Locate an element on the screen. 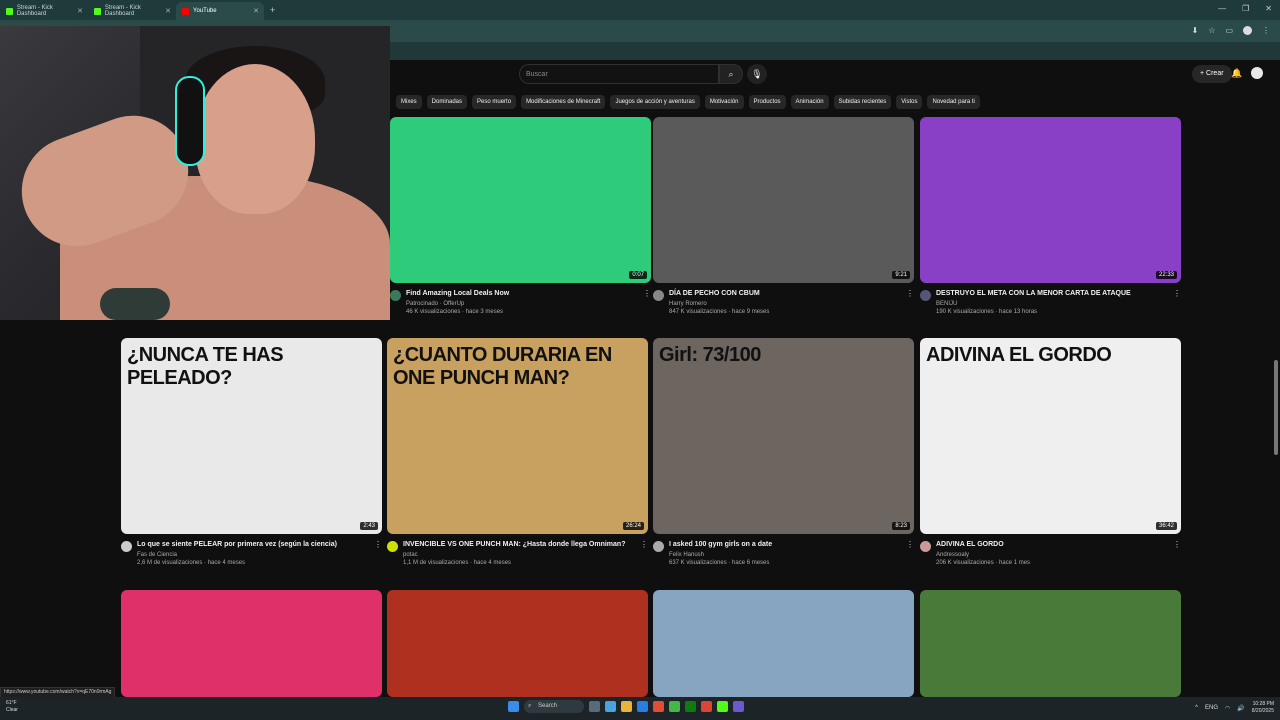 The image size is (1280, 720). channel-name: Patrocinado · OfferUp is located at coordinates (457, 304).